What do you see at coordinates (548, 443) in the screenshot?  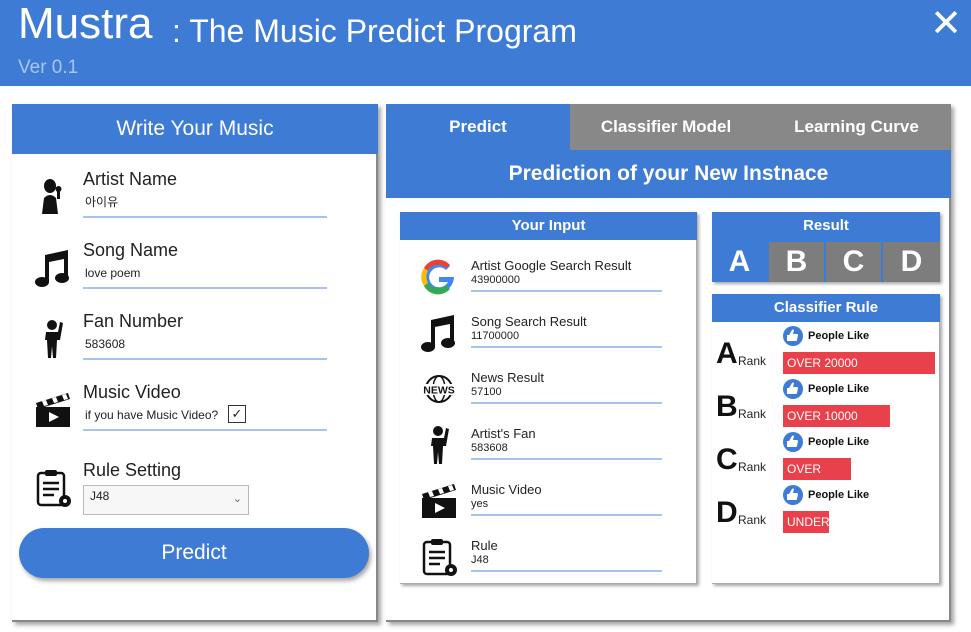 I see `input-row-fan: Artist's Fan 583608` at bounding box center [548, 443].